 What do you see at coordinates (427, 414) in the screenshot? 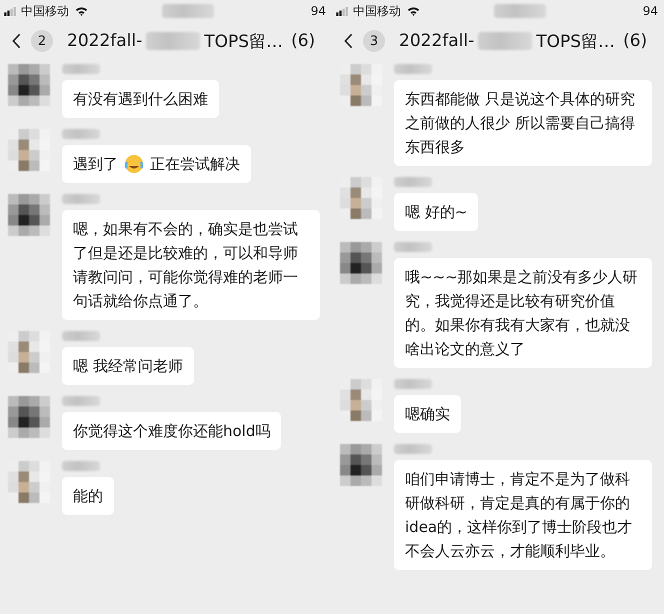
I see `message-text: 嗯确实` at bounding box center [427, 414].